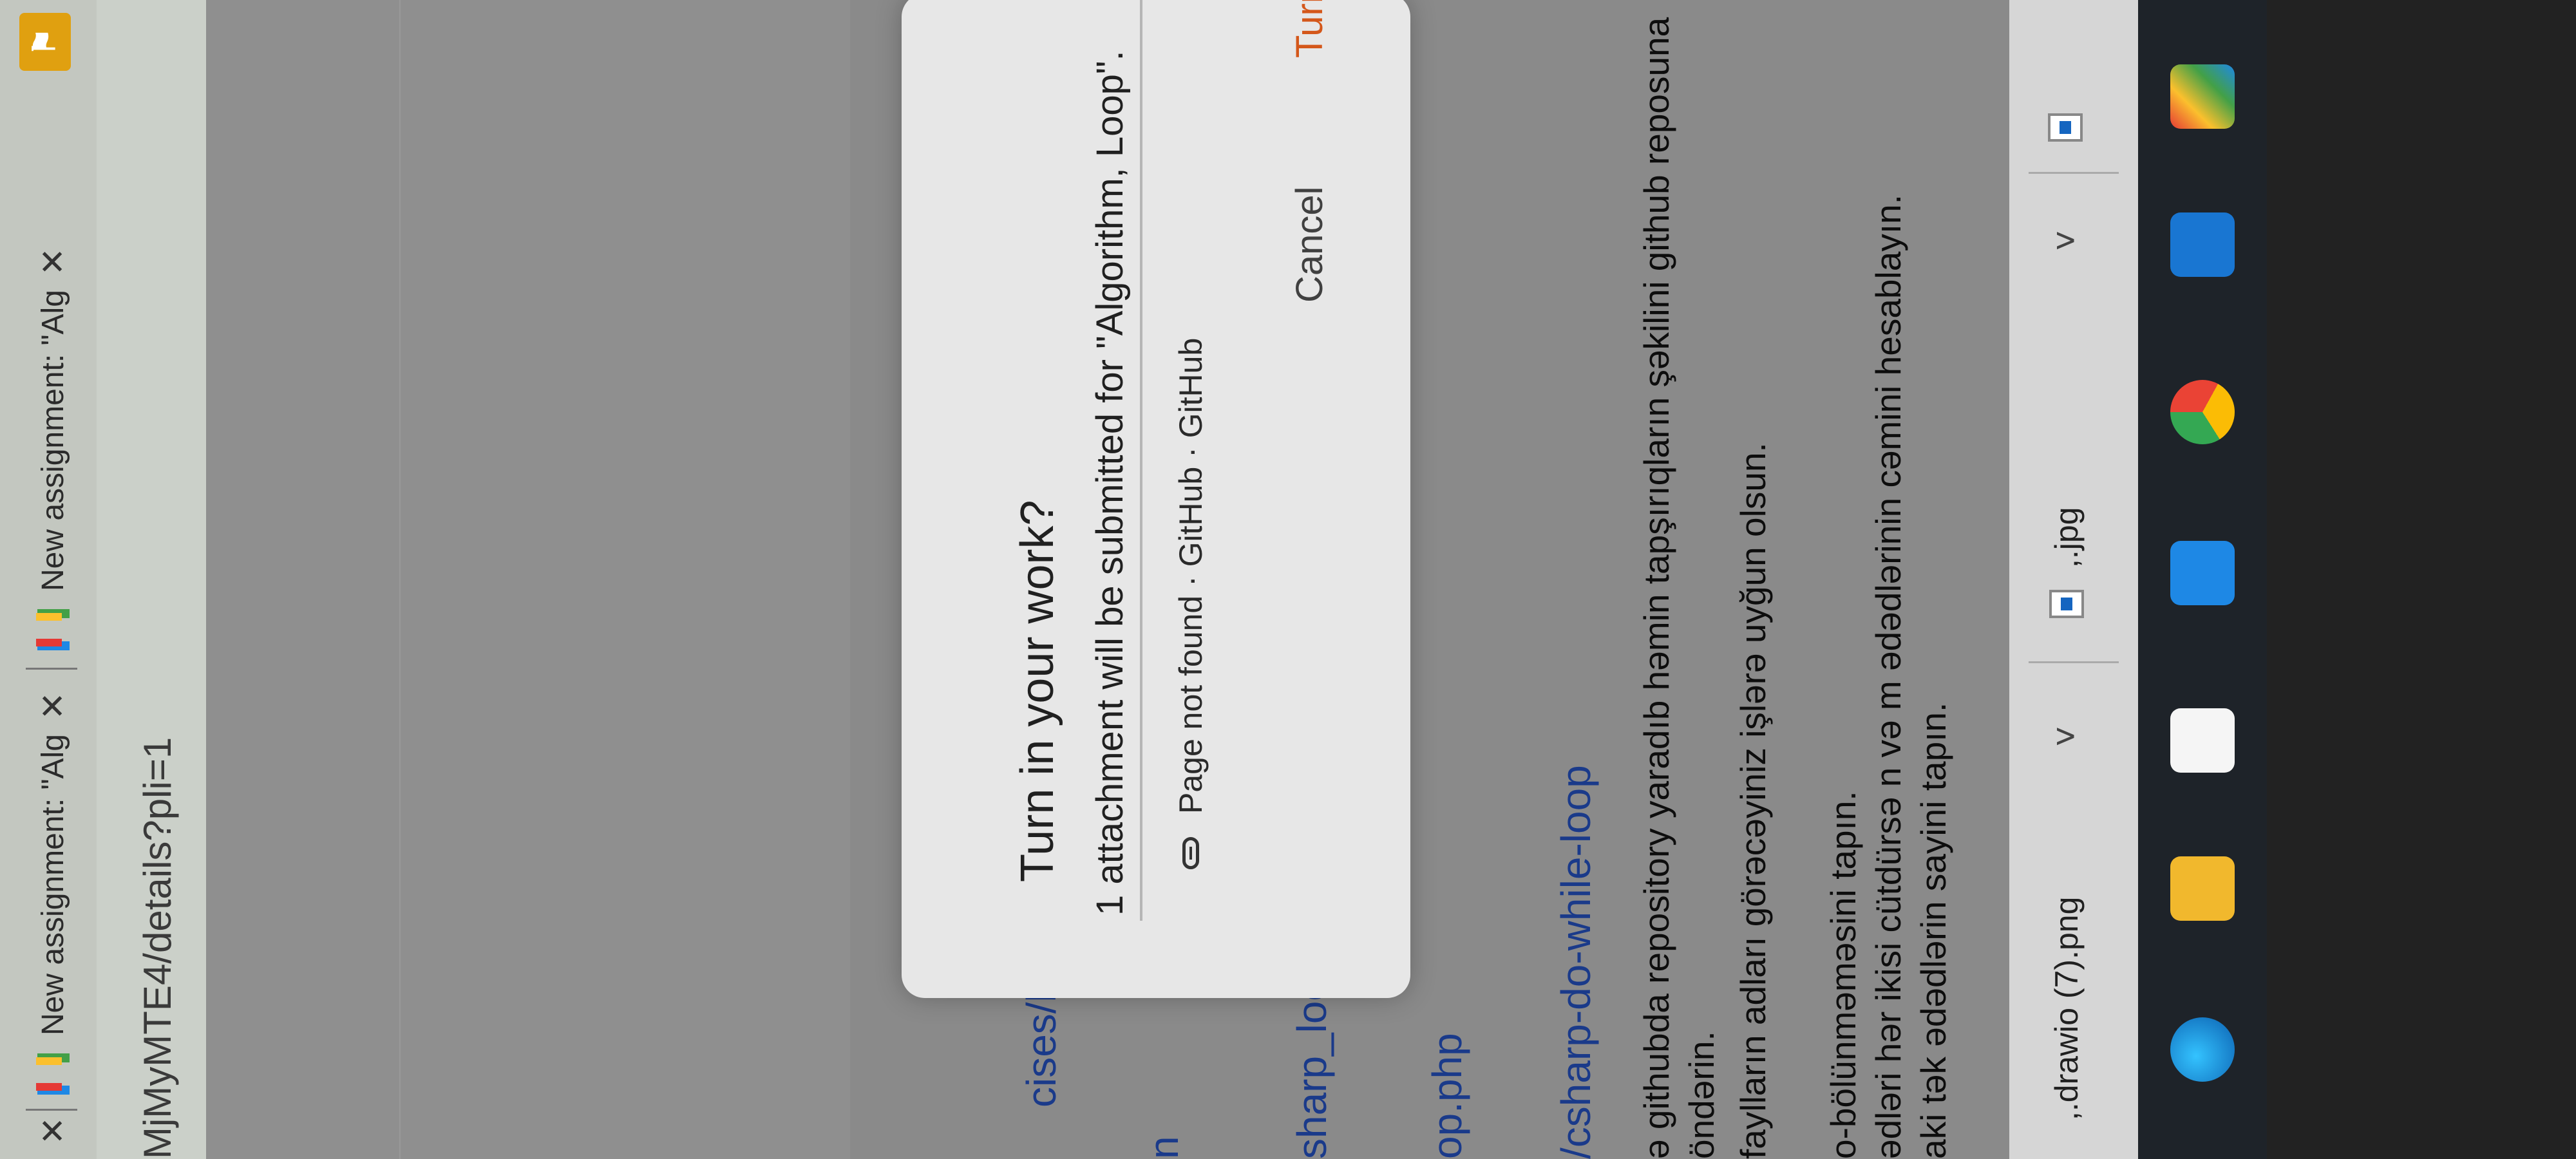  I want to click on link-fragment: /csharp-do-while-loop, so click(1576, 962).